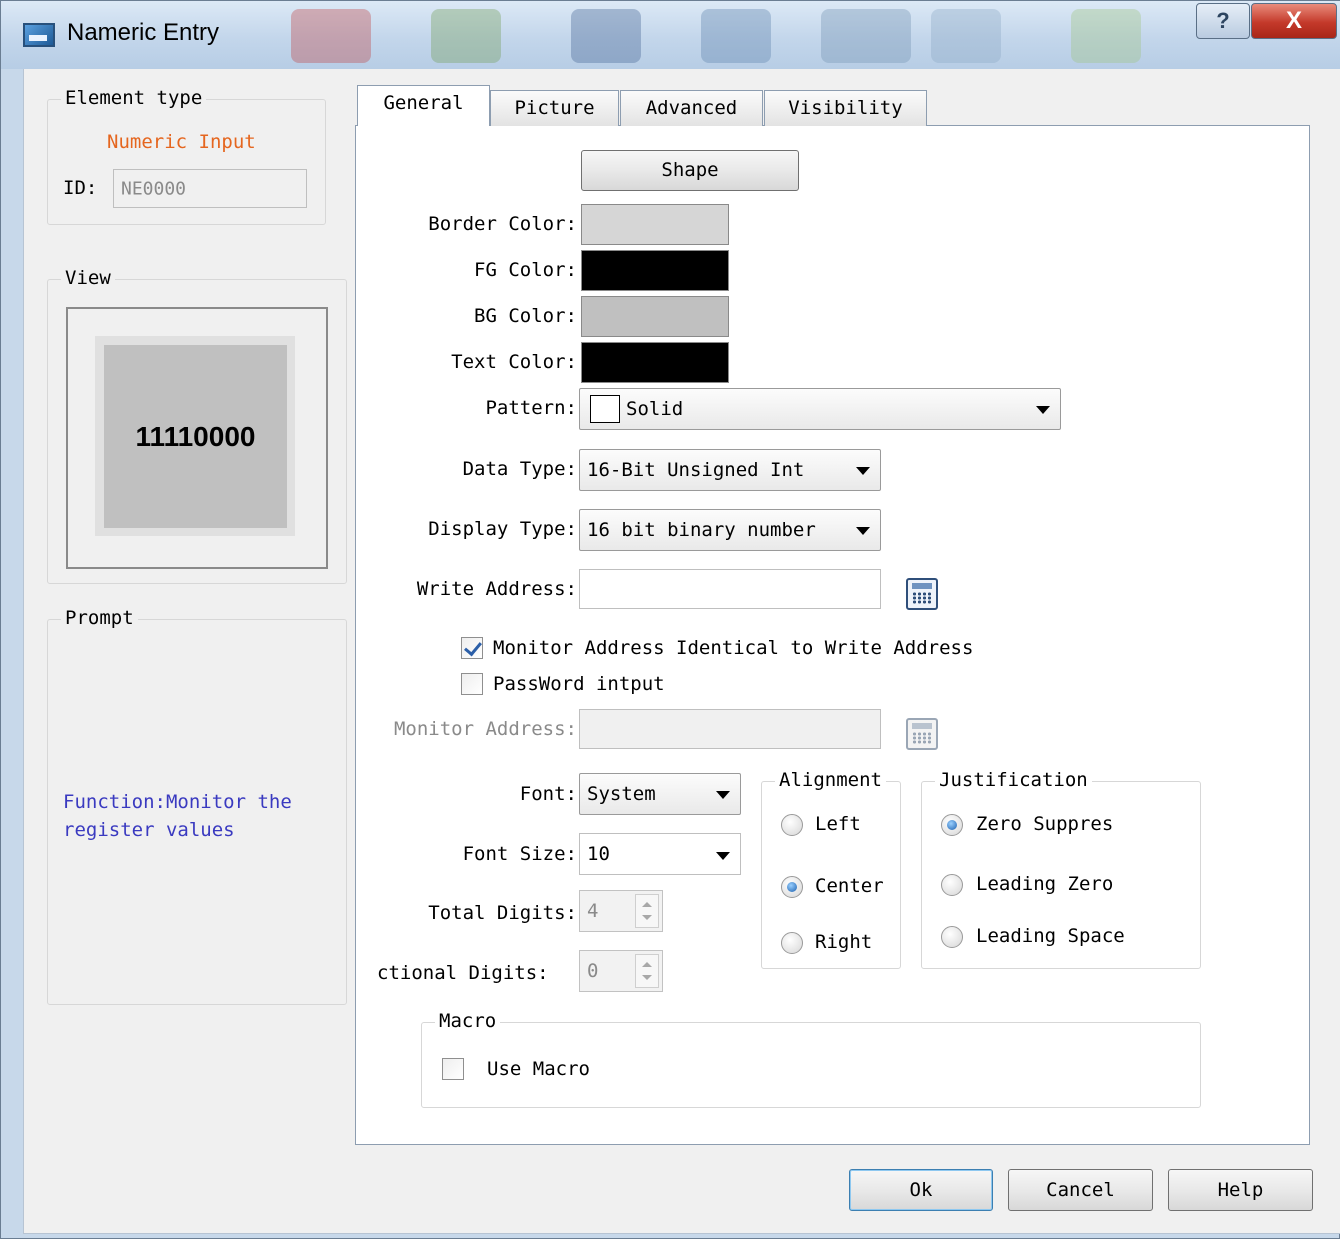  Describe the element at coordinates (701, 530) in the screenshot. I see `display-type-value: 16 bit binary number` at that location.